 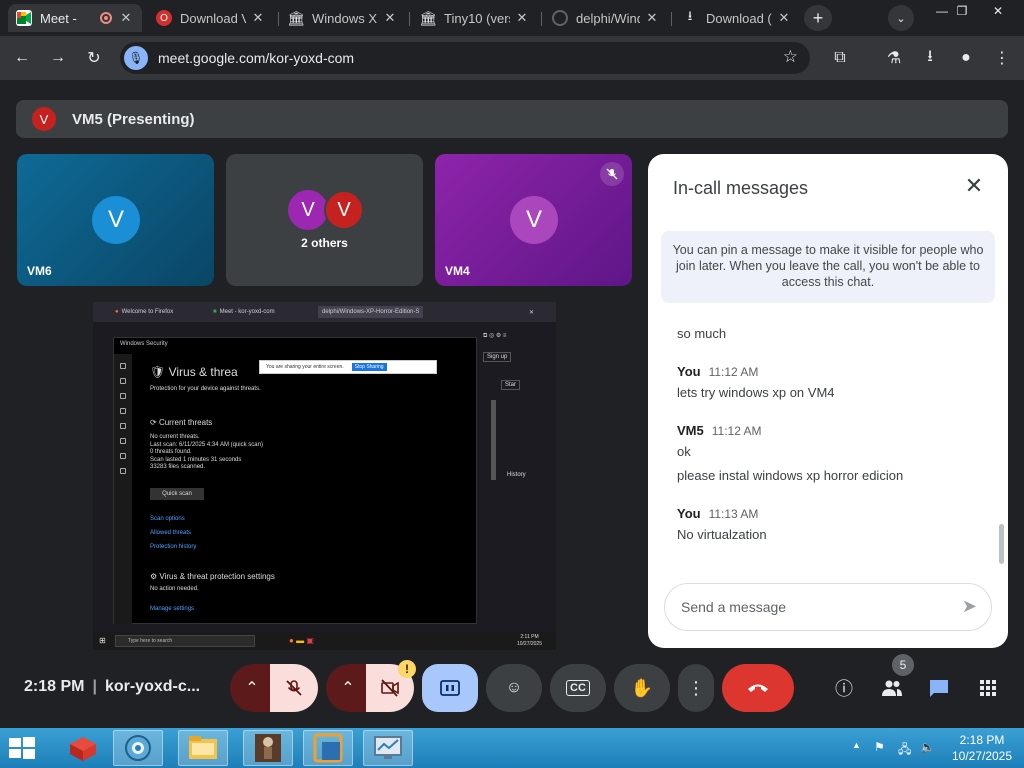 I want to click on tab-download: ⭳ Download ( ✕, so click(x=737, y=18).